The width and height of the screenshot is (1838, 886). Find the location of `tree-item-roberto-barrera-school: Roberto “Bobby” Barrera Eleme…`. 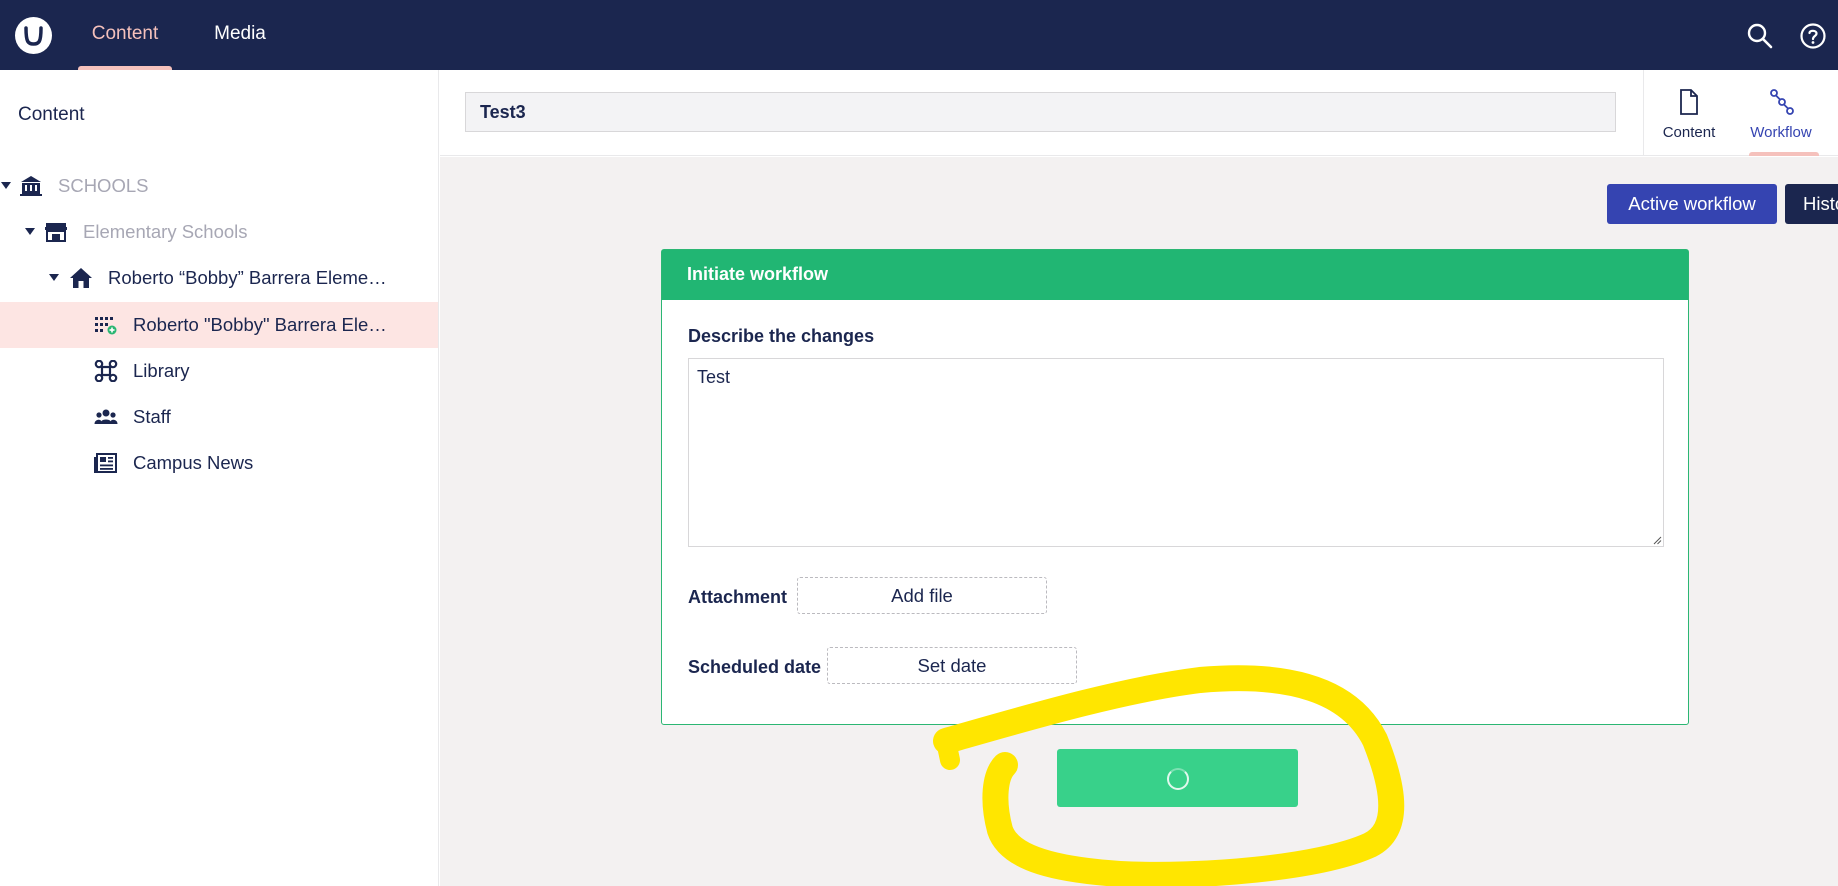

tree-item-roberto-barrera-school: Roberto “Bobby” Barrera Eleme… is located at coordinates (219, 278).